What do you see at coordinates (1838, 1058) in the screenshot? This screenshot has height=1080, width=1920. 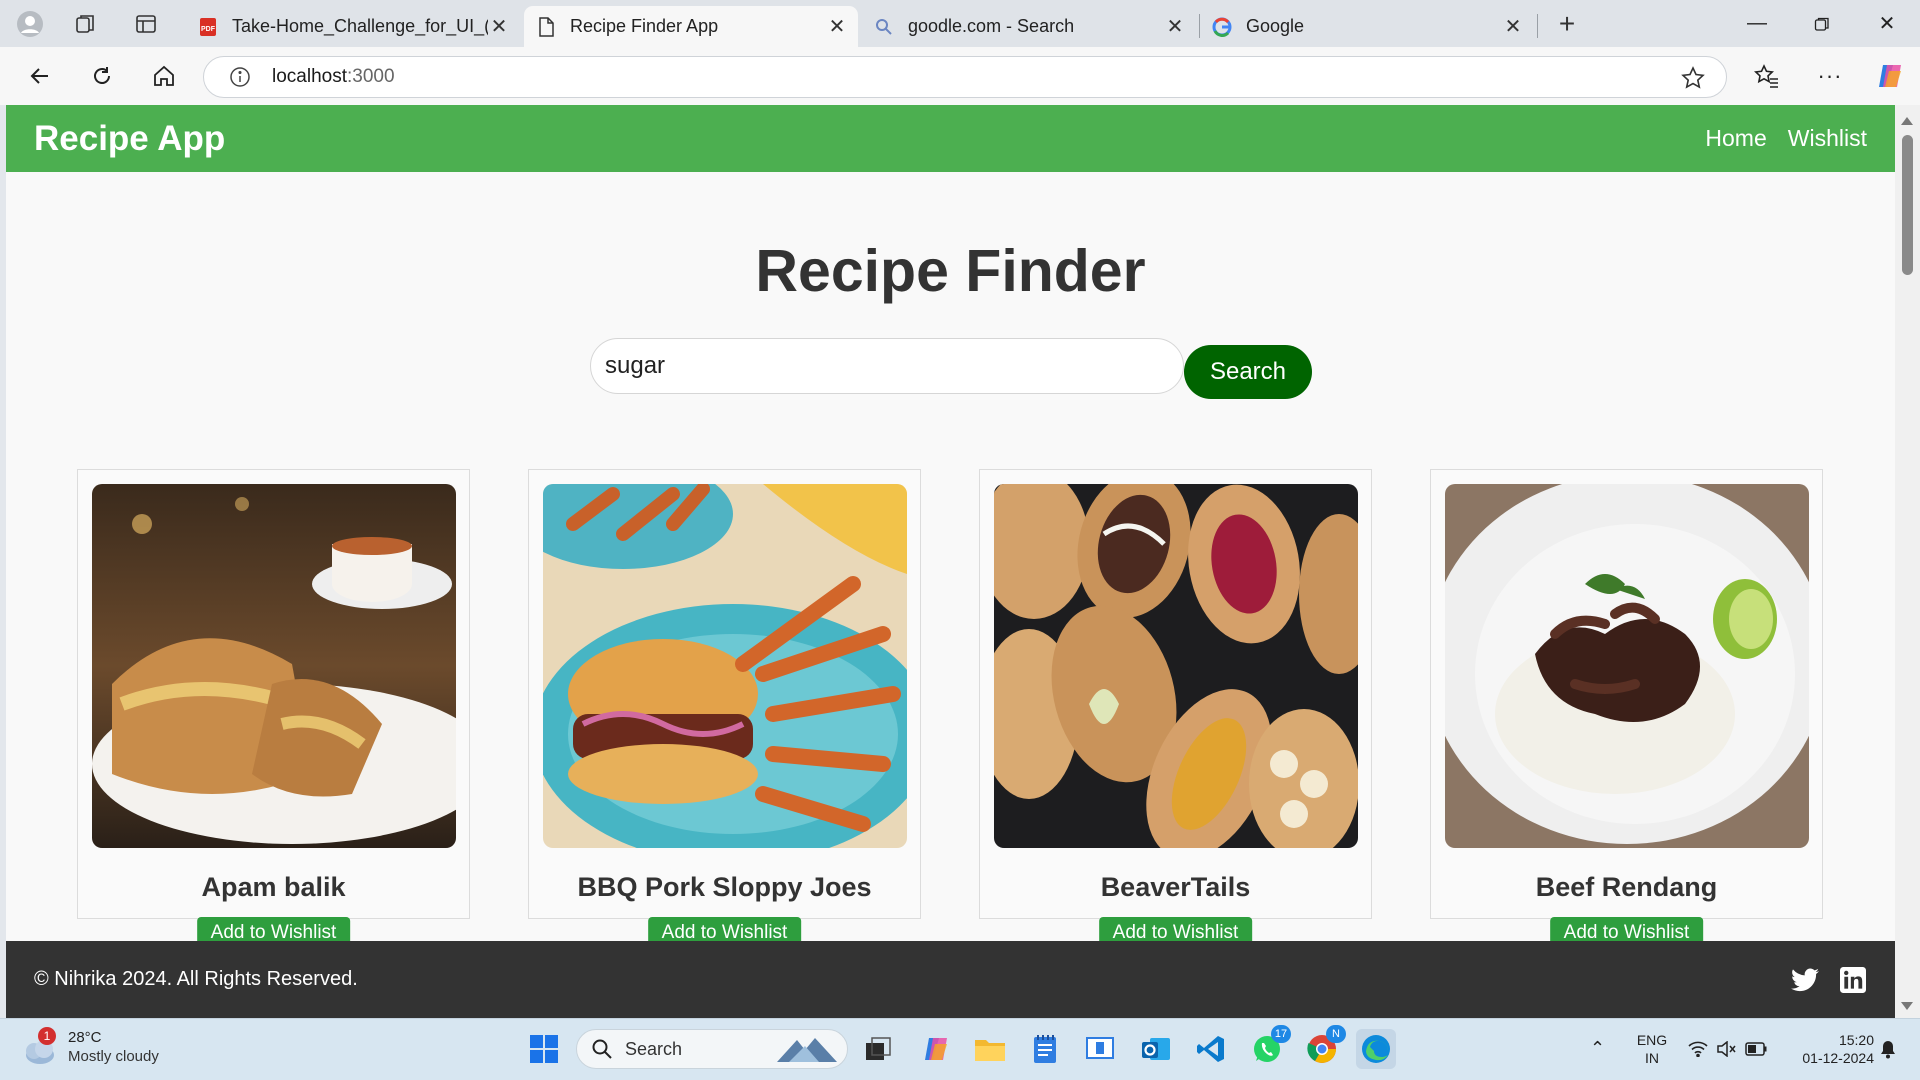 I see `clock-date: 01-12-2024` at bounding box center [1838, 1058].